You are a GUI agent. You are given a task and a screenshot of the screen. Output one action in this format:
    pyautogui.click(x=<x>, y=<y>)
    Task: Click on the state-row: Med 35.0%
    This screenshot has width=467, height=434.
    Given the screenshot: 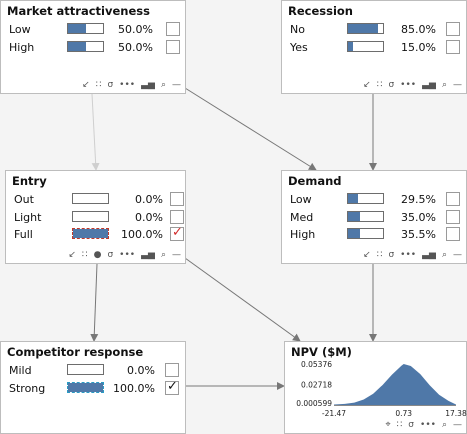 What is the action you would take?
    pyautogui.click(x=374, y=218)
    